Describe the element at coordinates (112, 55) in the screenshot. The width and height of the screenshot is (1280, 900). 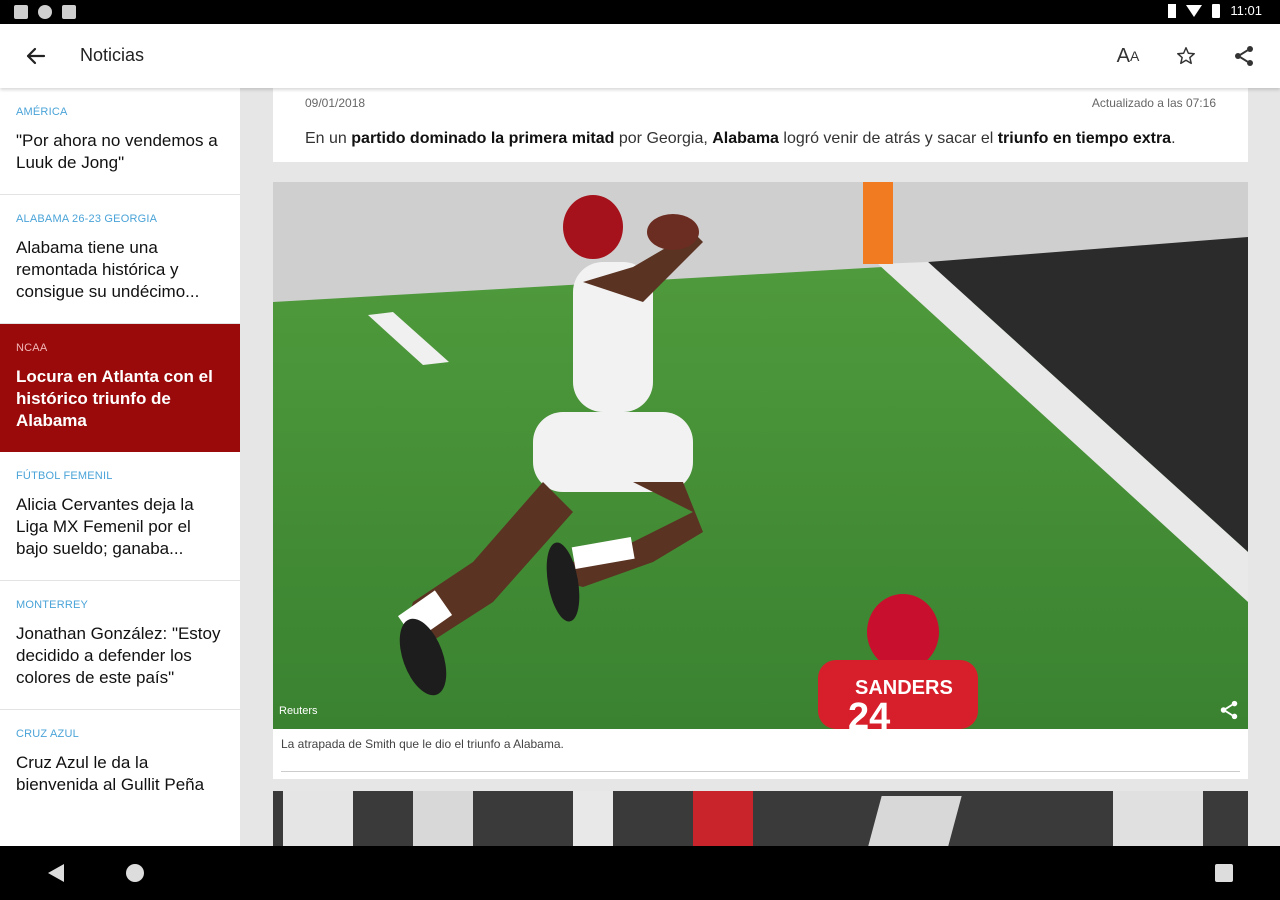
I see `page-title: Noticias` at that location.